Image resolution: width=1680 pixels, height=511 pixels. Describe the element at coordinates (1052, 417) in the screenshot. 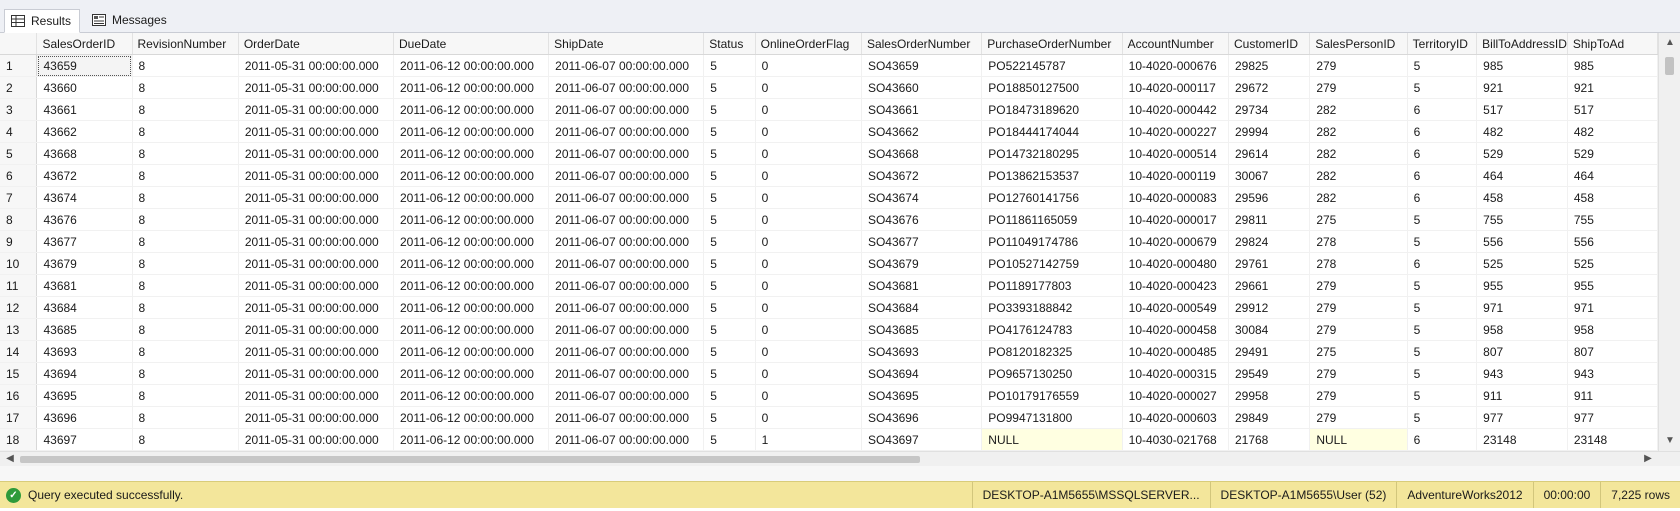

I see `grid-cell: PO9947131800` at that location.